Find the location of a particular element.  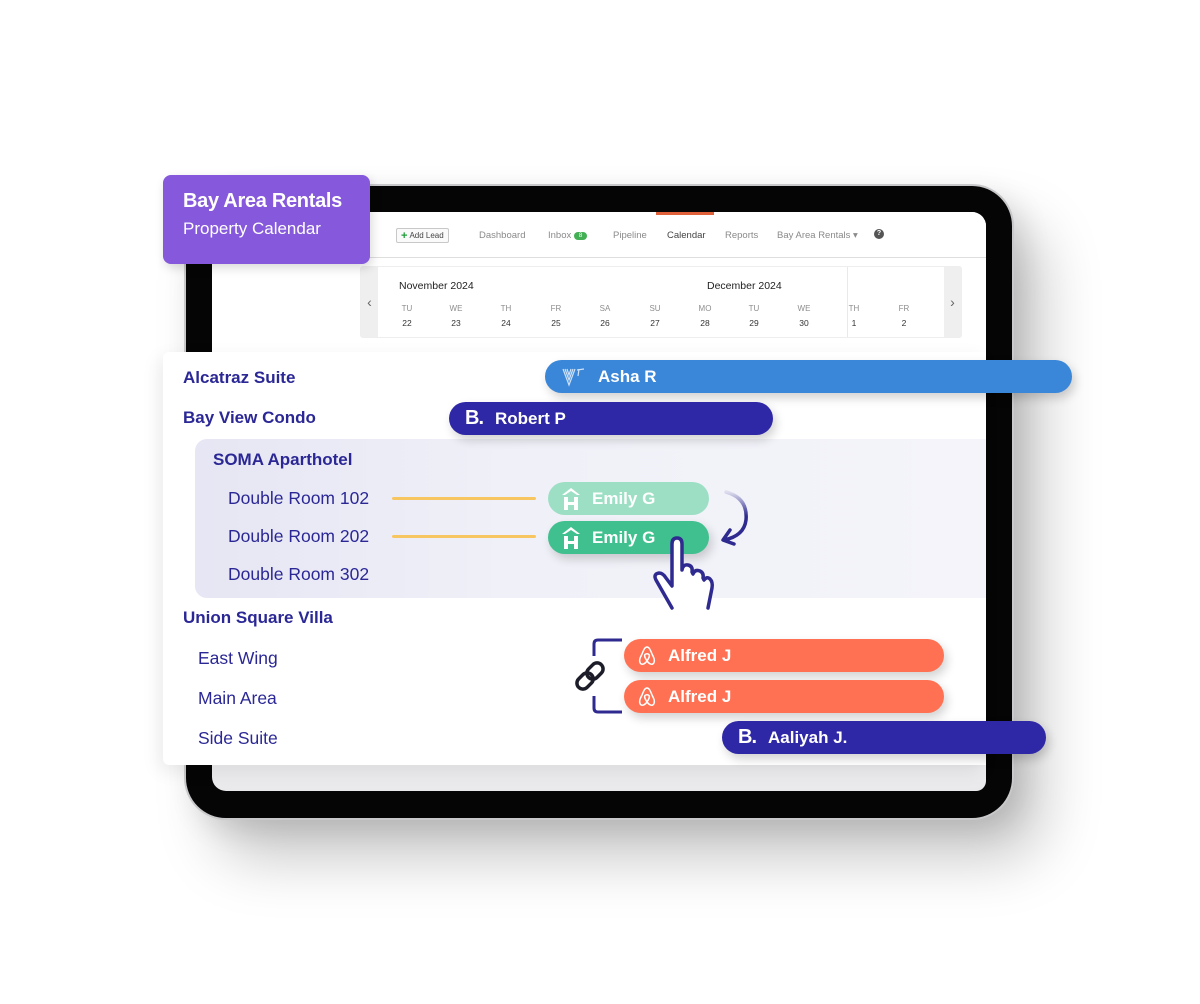

day-of-week: SU is located at coordinates (655, 308).